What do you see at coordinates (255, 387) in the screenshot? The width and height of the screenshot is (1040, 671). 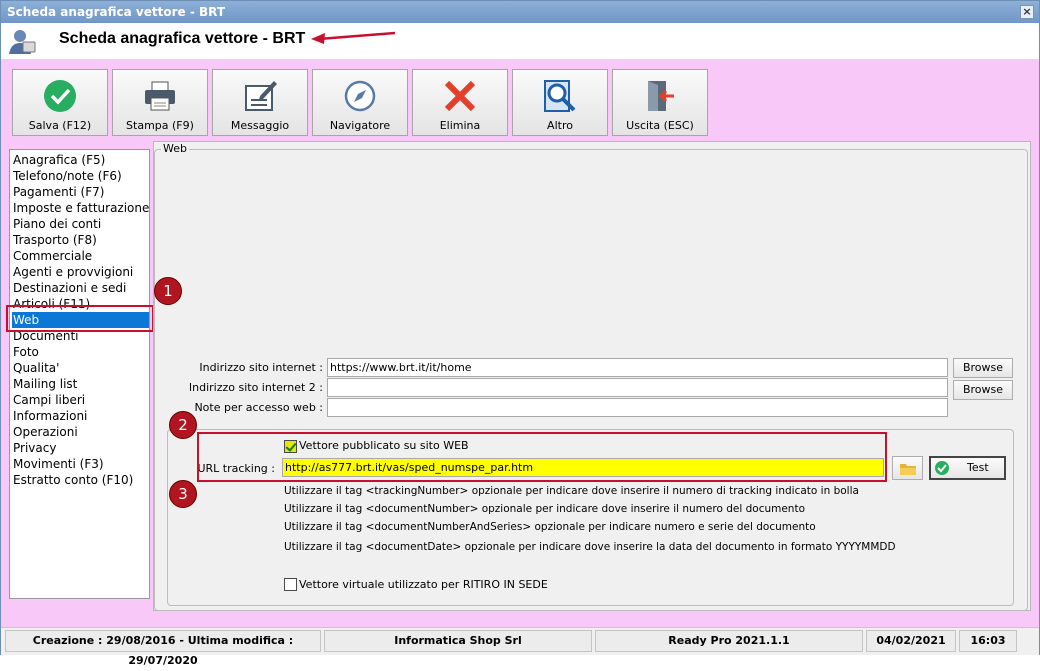 I see `site2-label: Indirizzo sito internet 2 :` at bounding box center [255, 387].